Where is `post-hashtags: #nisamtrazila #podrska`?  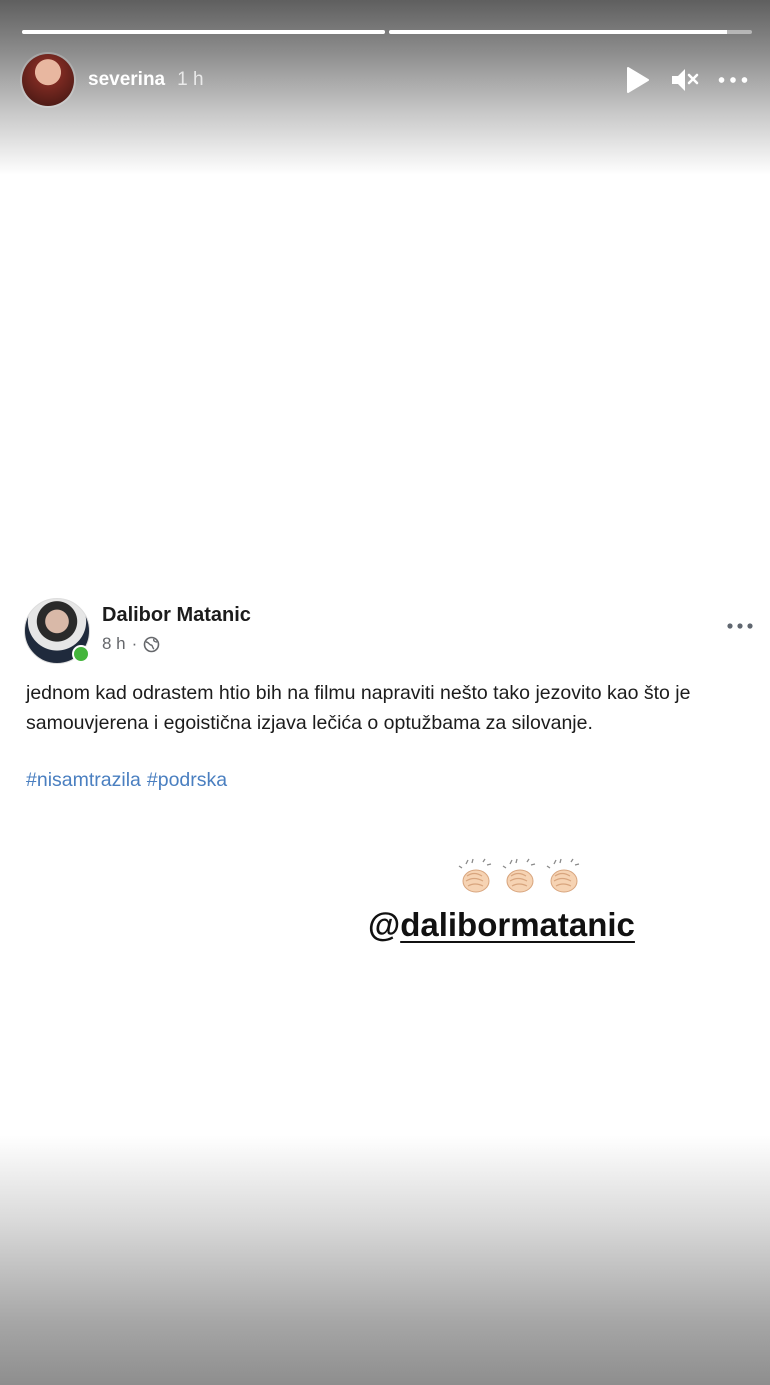
post-hashtags: #nisamtrazila #podrska is located at coordinates (126, 780).